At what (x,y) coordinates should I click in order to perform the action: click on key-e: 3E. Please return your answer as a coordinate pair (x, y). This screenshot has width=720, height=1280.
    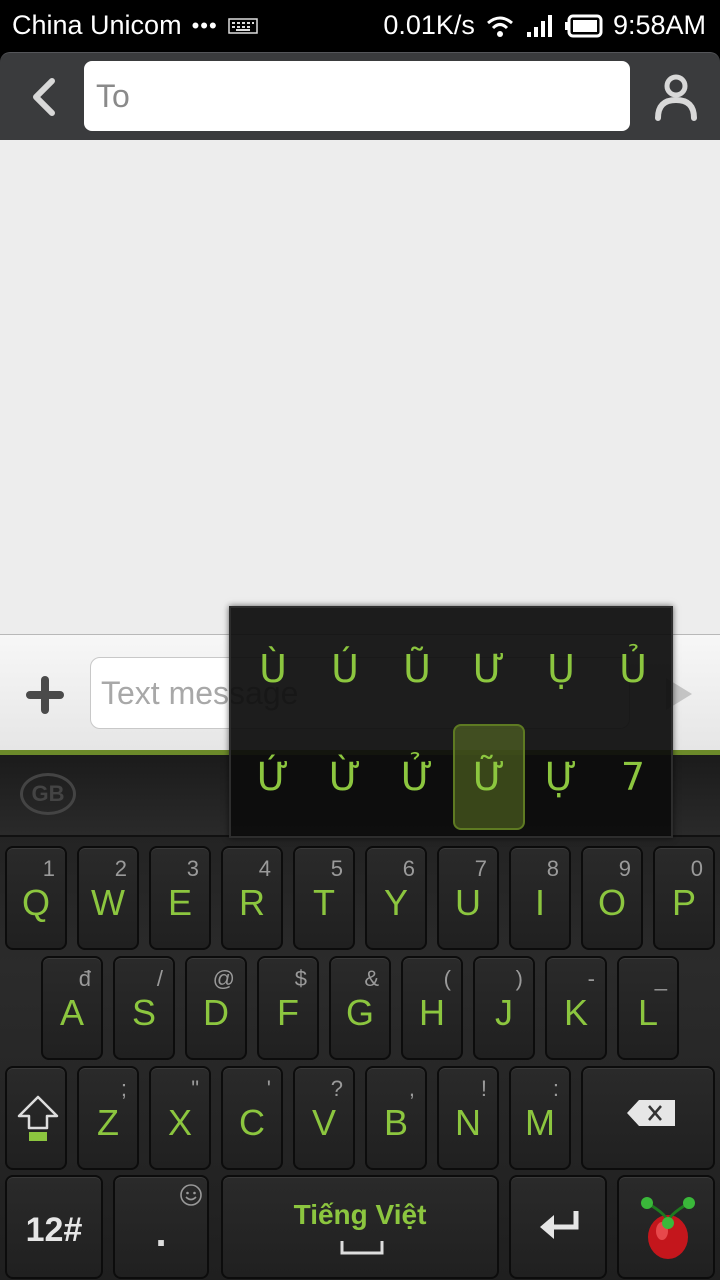
    Looking at the image, I should click on (180, 898).